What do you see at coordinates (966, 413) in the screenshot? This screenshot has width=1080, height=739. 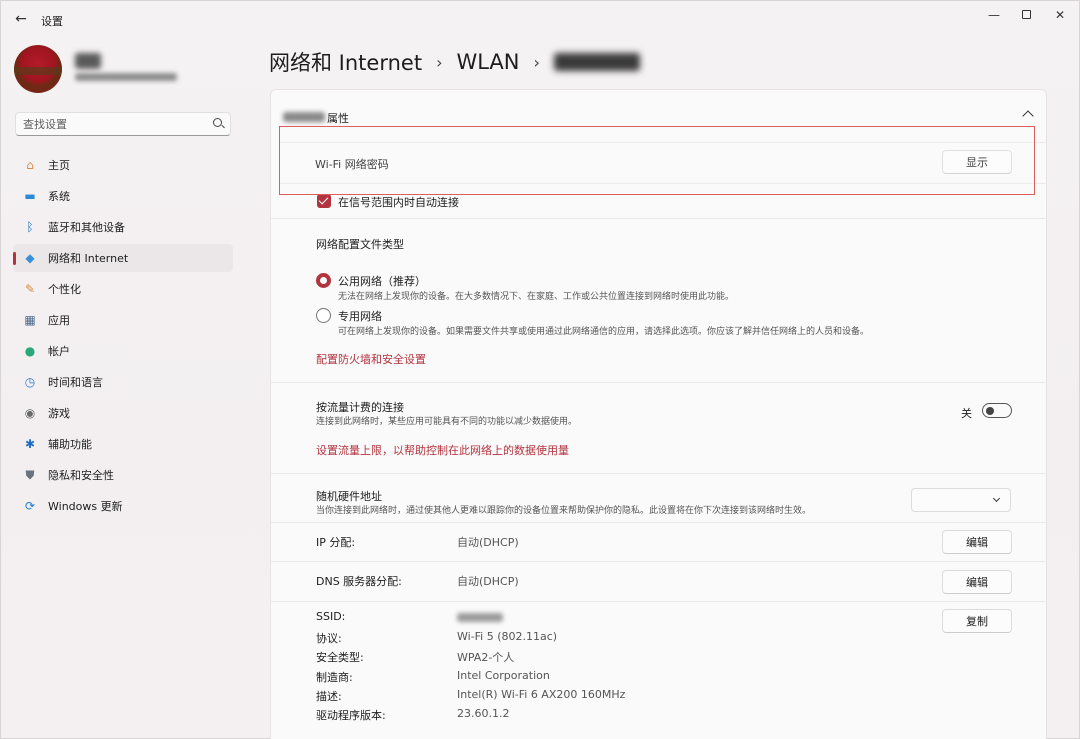 I see `metered-state-label: 关` at bounding box center [966, 413].